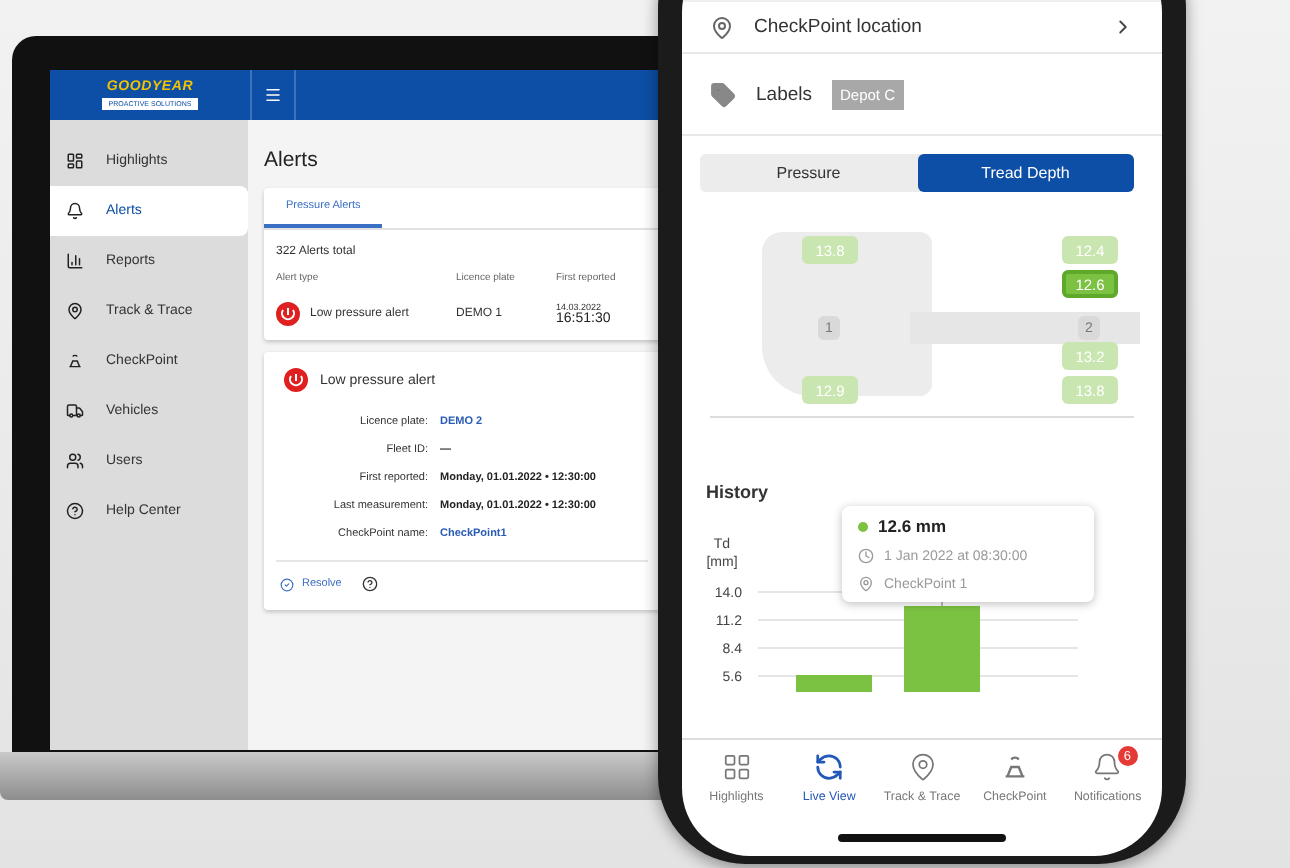  Describe the element at coordinates (784, 94) in the screenshot. I see `labels-title: Labels` at that location.